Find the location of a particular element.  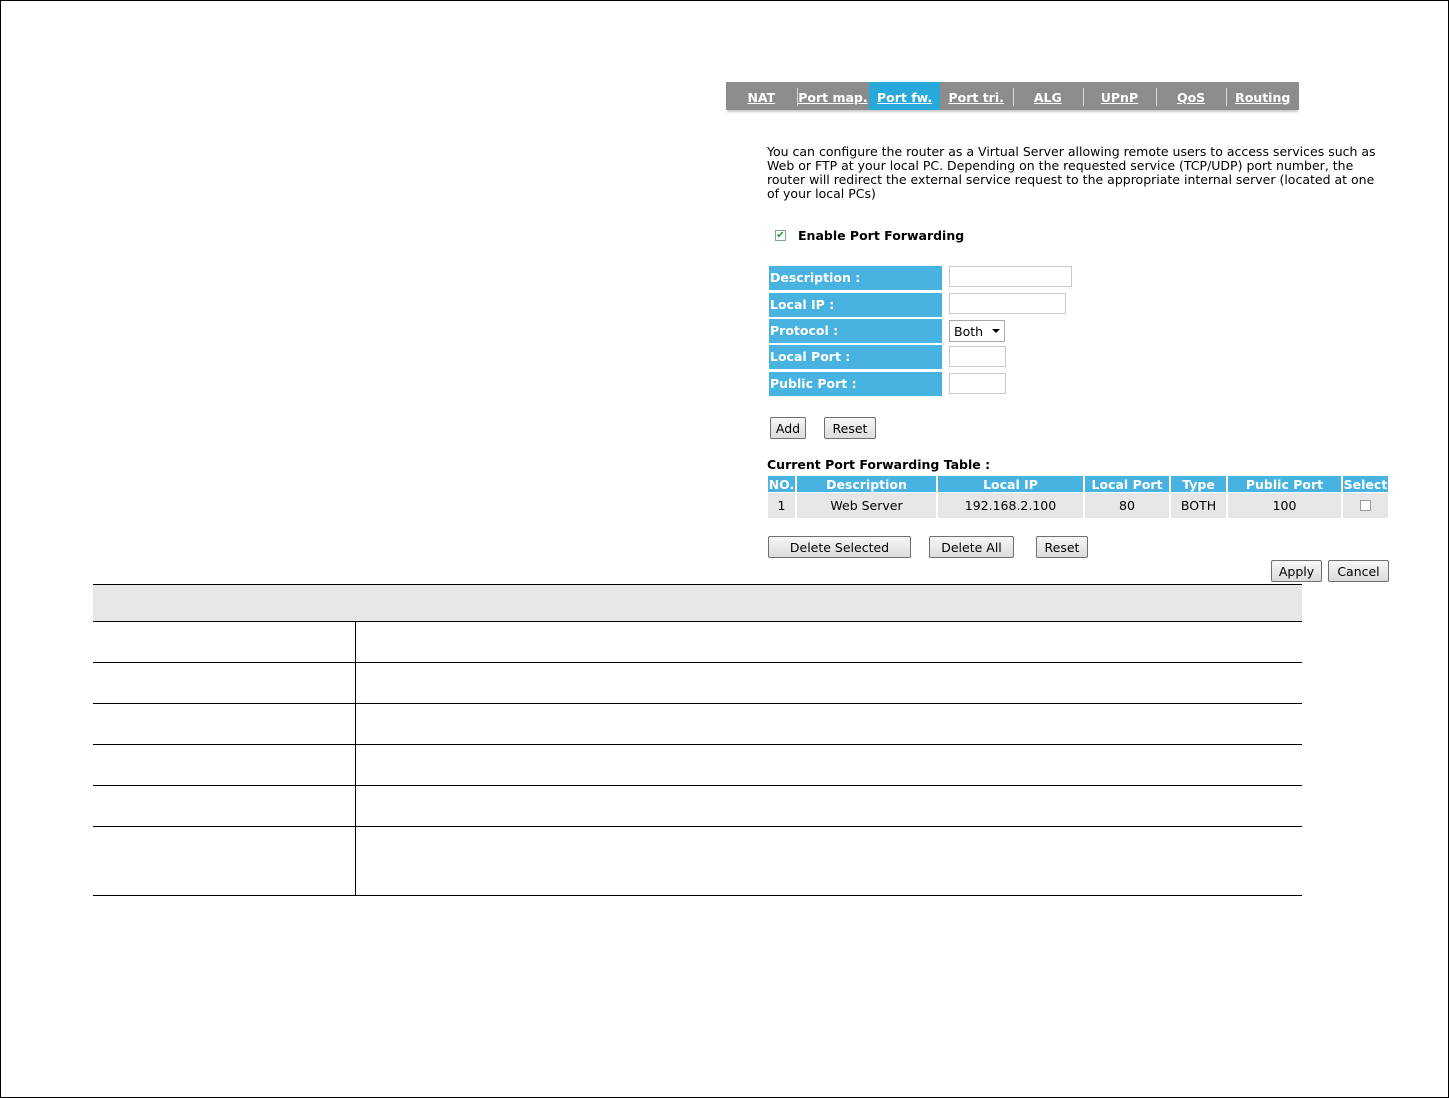

table-reset-button: Reset is located at coordinates (1062, 547).